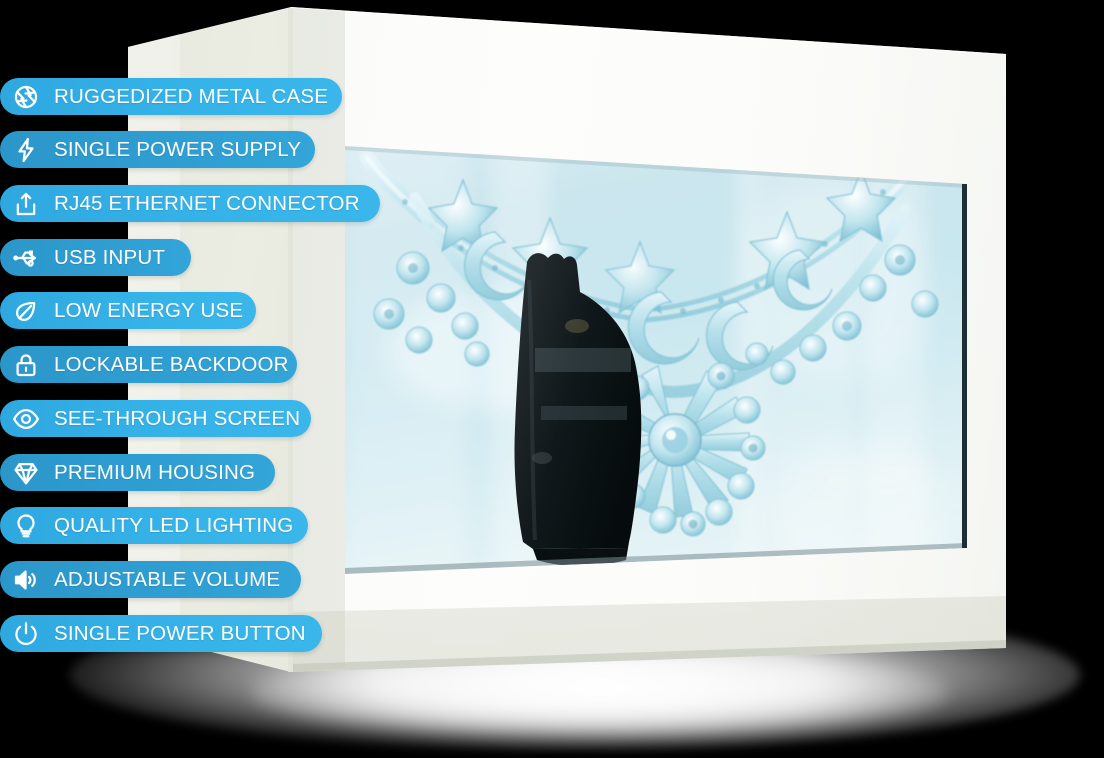  I want to click on feature-pill-label: RJ45 ETHERNET CONNECTOR, so click(207, 203).